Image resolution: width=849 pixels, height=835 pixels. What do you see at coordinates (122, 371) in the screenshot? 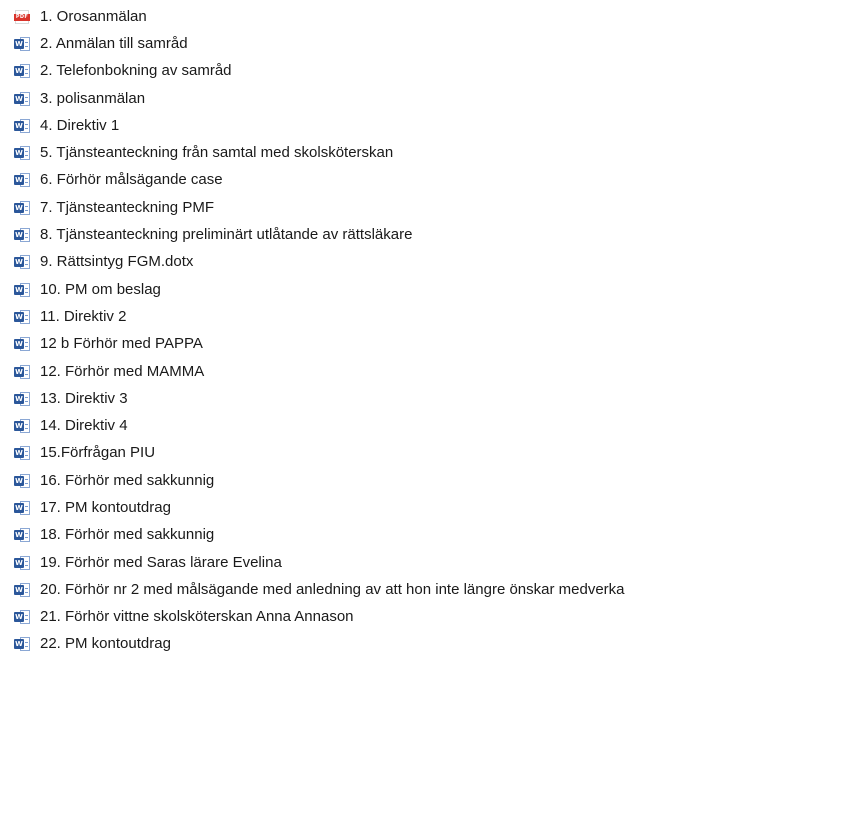
I see `file-name: 12. Förhör med MAMMA` at bounding box center [122, 371].